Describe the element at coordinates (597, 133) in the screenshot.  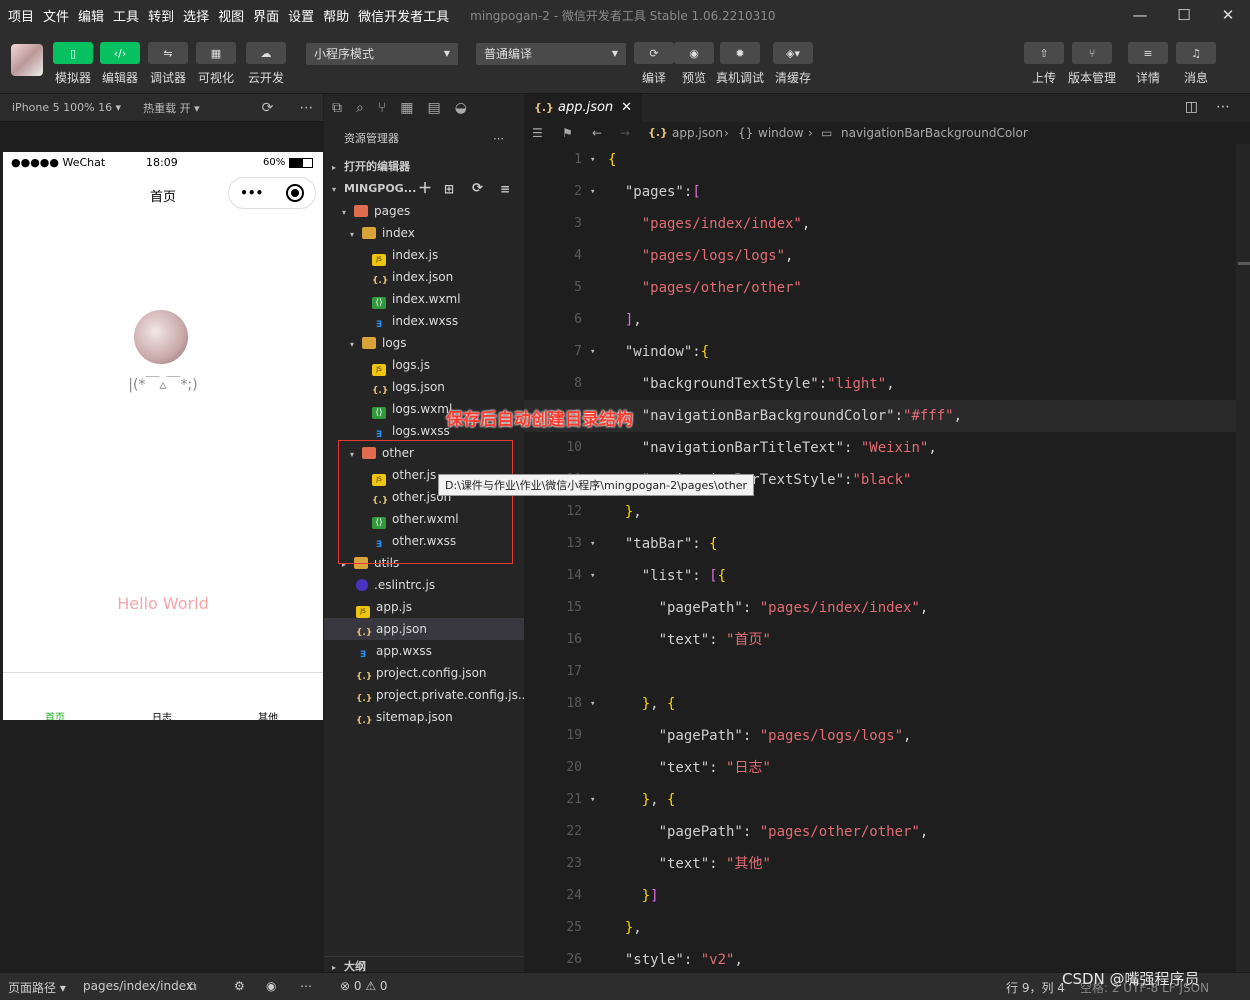
I see `back-icon: ←` at that location.